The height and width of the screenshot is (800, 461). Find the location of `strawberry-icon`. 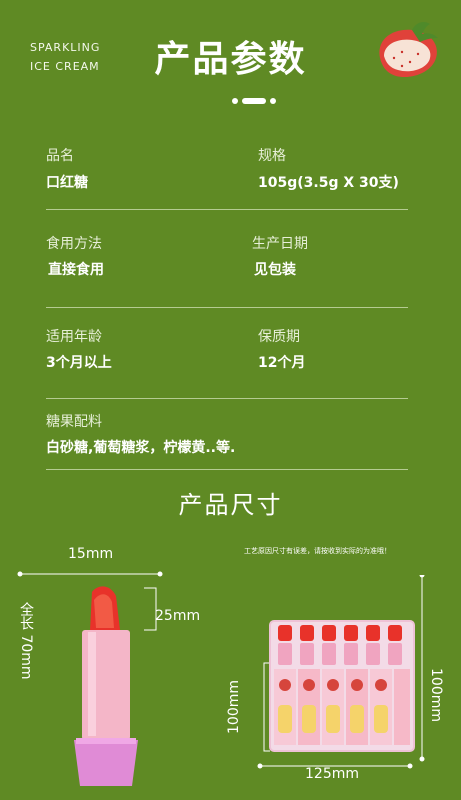

strawberry-icon is located at coordinates (408, 50).